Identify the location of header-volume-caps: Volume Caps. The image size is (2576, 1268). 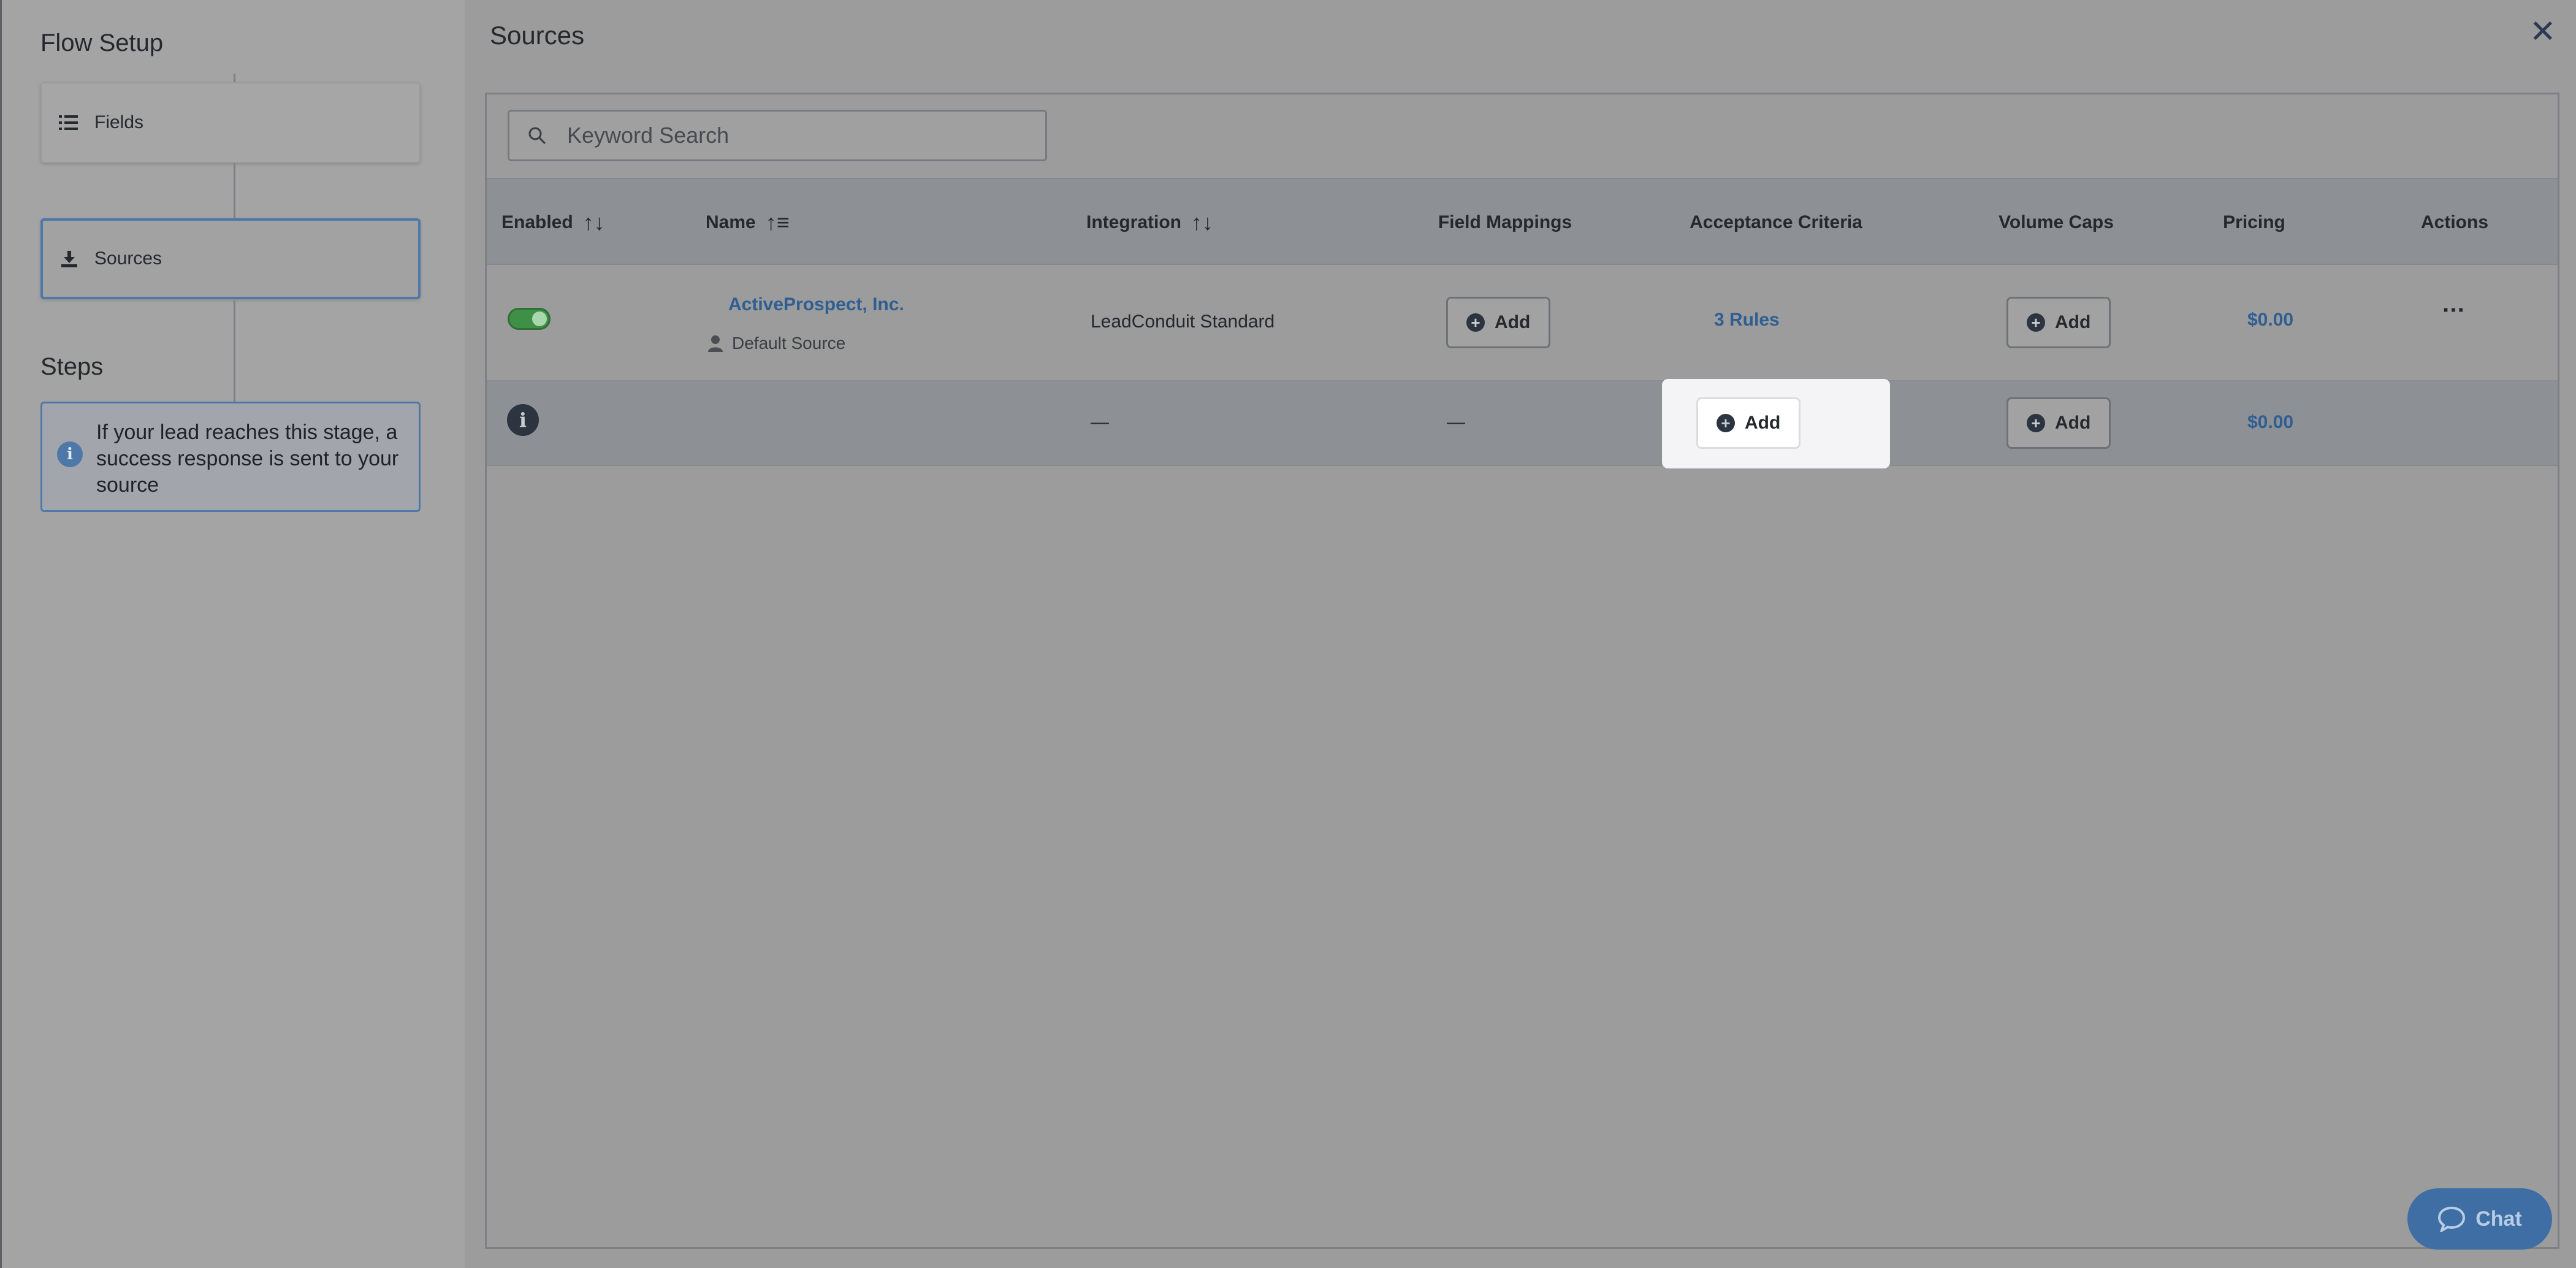
(2056, 222).